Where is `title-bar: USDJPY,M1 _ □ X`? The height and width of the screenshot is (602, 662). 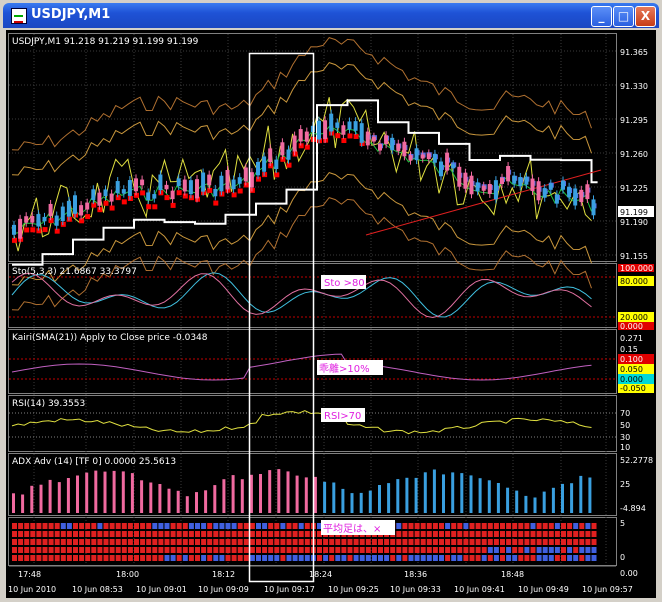 title-bar: USDJPY,M1 _ □ X is located at coordinates (331, 15).